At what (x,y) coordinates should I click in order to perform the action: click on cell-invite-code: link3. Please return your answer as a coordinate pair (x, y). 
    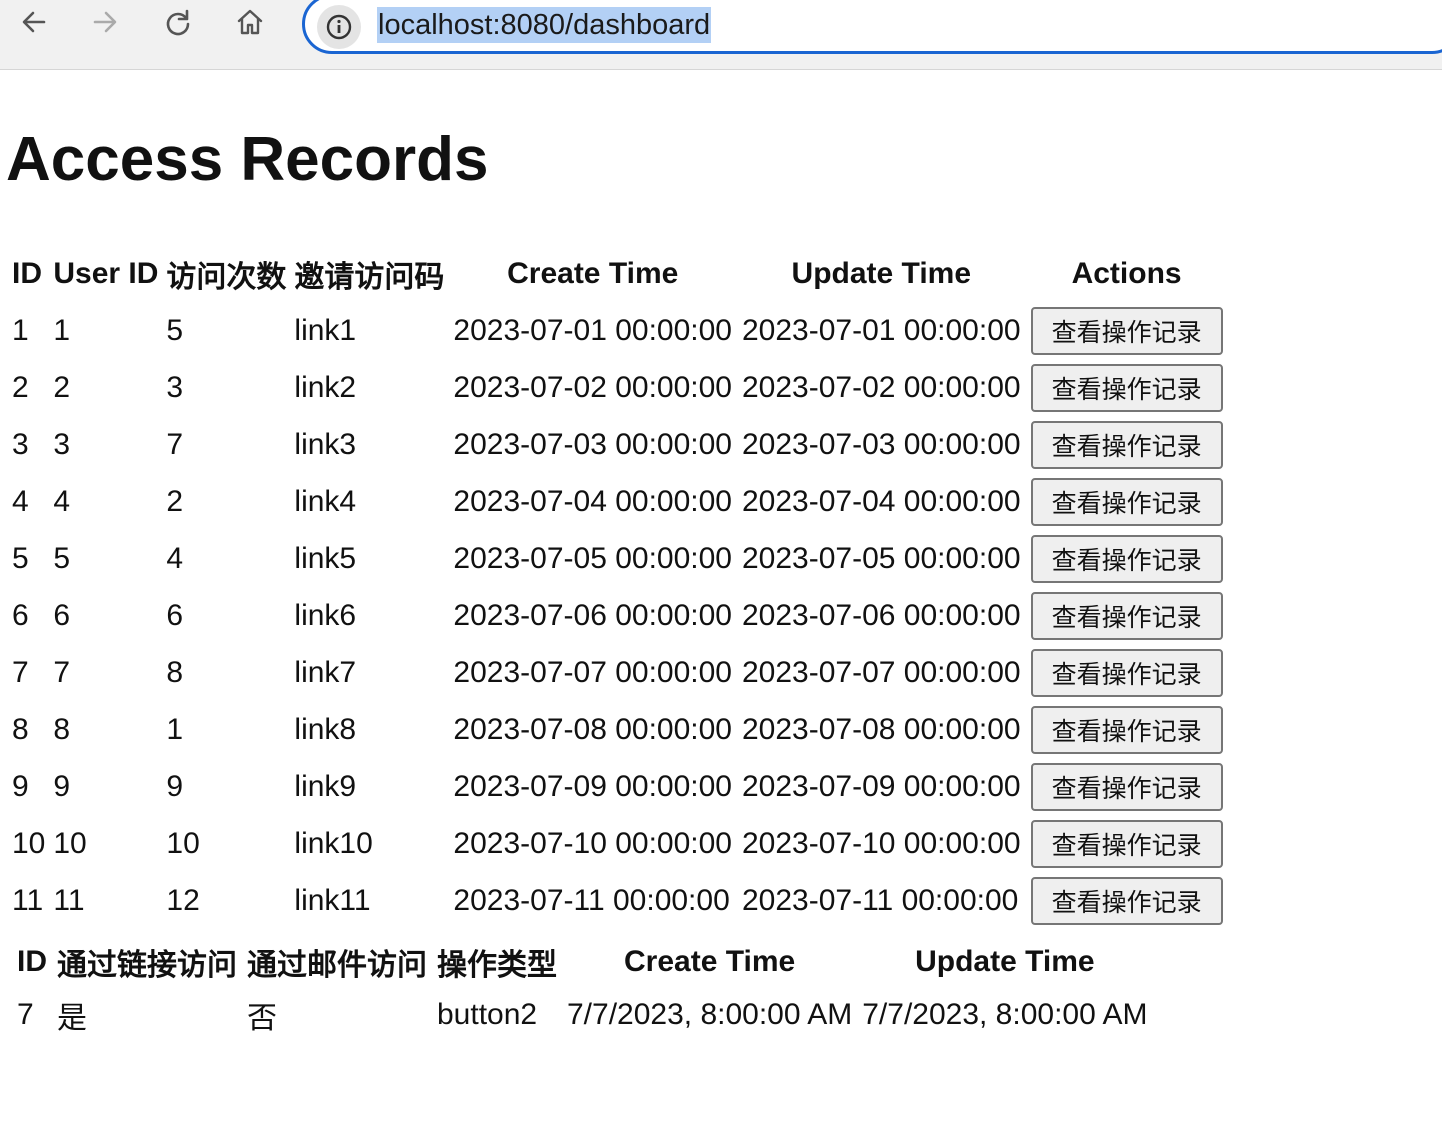
    Looking at the image, I should click on (325, 444).